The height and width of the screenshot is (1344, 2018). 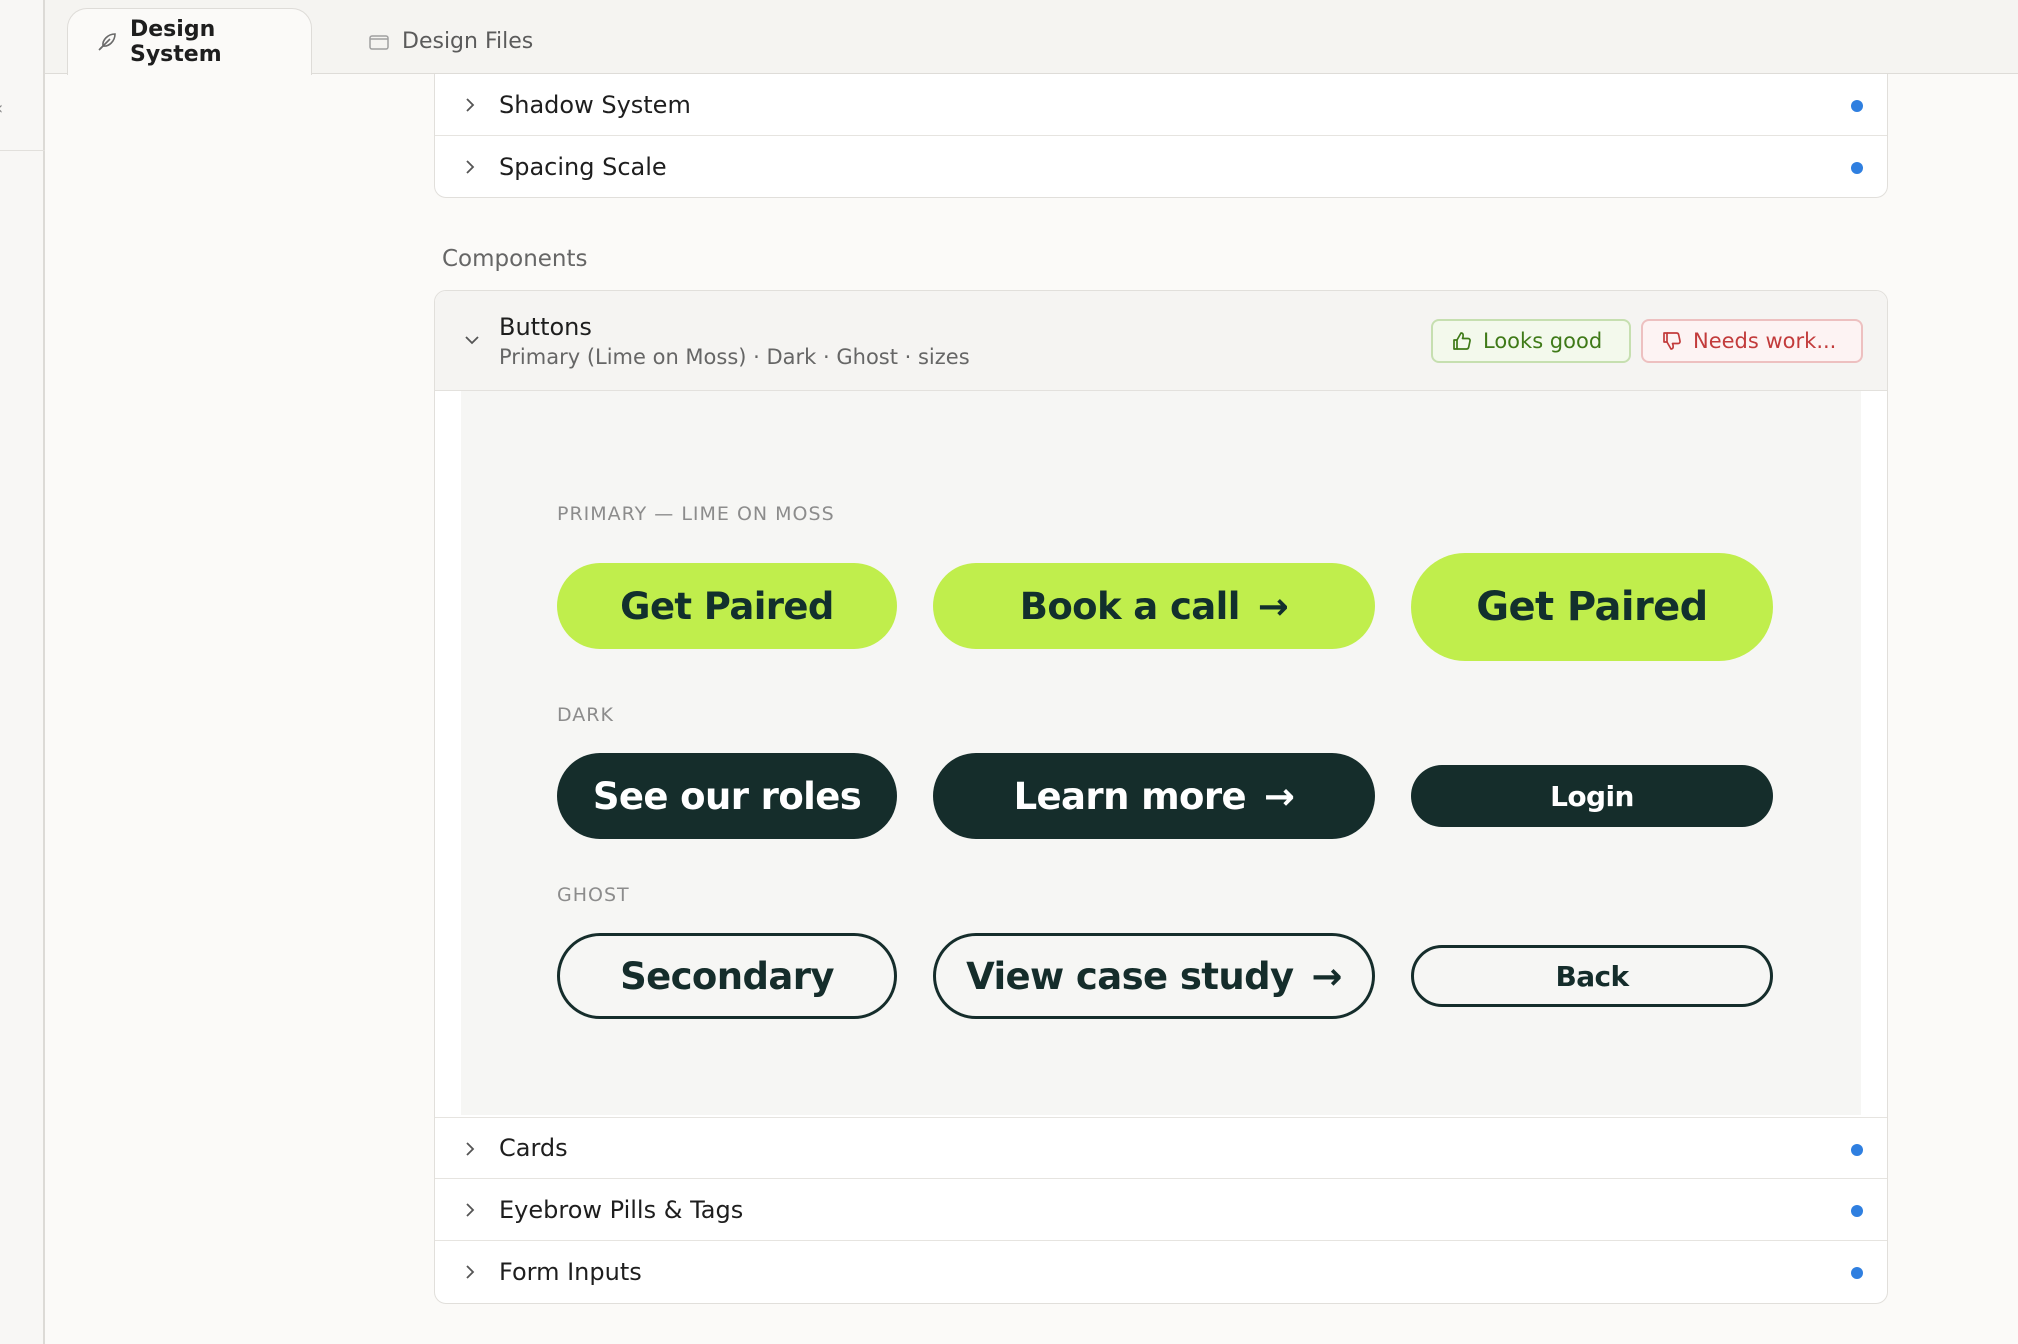 I want to click on primary-button-get-paired-large: Get Paired, so click(x=1592, y=607).